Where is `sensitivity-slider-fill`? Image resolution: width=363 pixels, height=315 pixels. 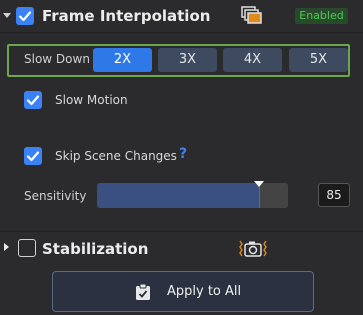
sensitivity-slider-fill is located at coordinates (178, 195).